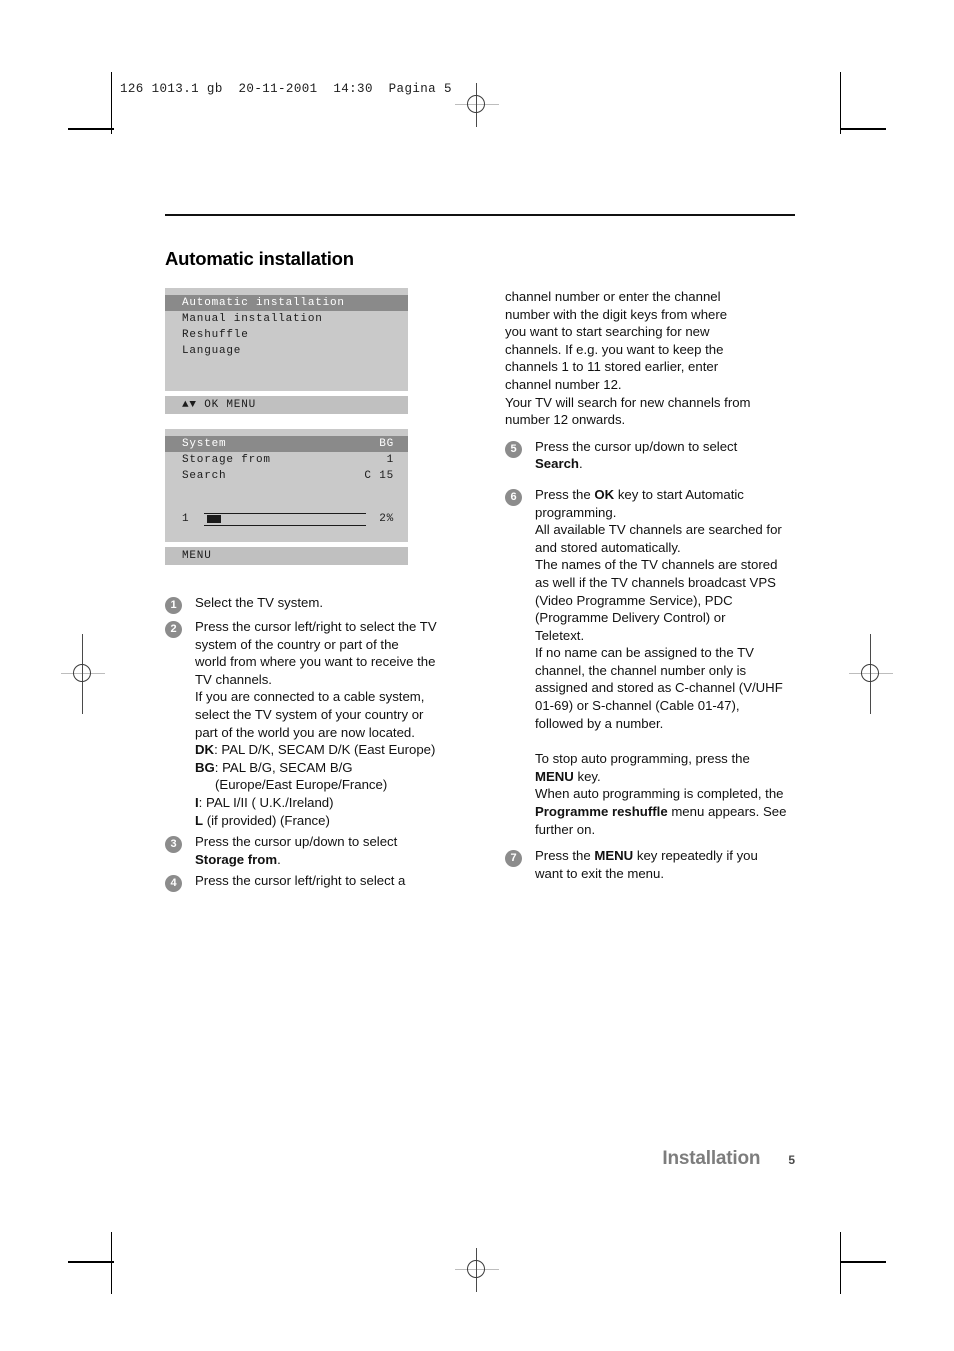  I want to click on note-line: further on., so click(565, 829).